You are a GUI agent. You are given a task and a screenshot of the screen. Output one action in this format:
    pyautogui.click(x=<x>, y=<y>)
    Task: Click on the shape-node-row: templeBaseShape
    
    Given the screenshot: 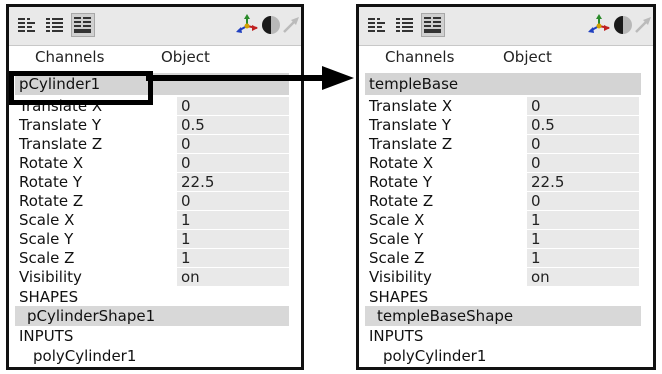 What is the action you would take?
    pyautogui.click(x=503, y=316)
    